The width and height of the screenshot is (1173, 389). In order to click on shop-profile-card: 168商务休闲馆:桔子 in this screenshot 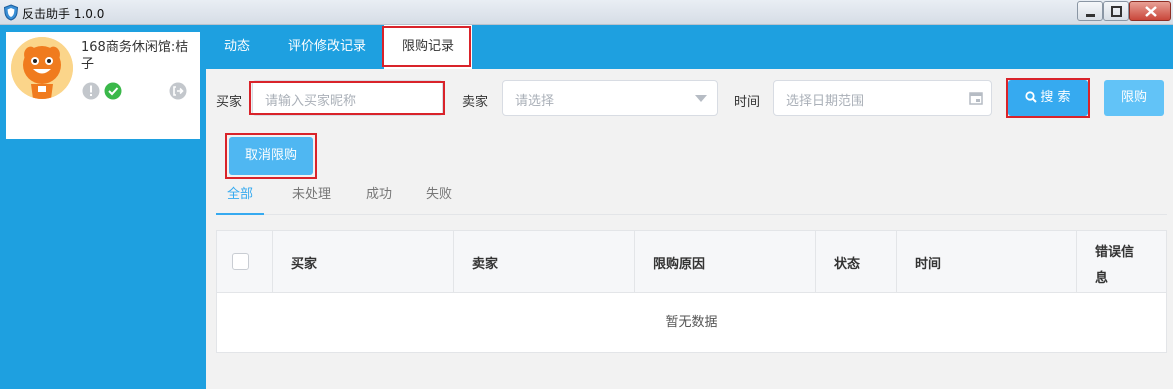, I will do `click(103, 85)`.